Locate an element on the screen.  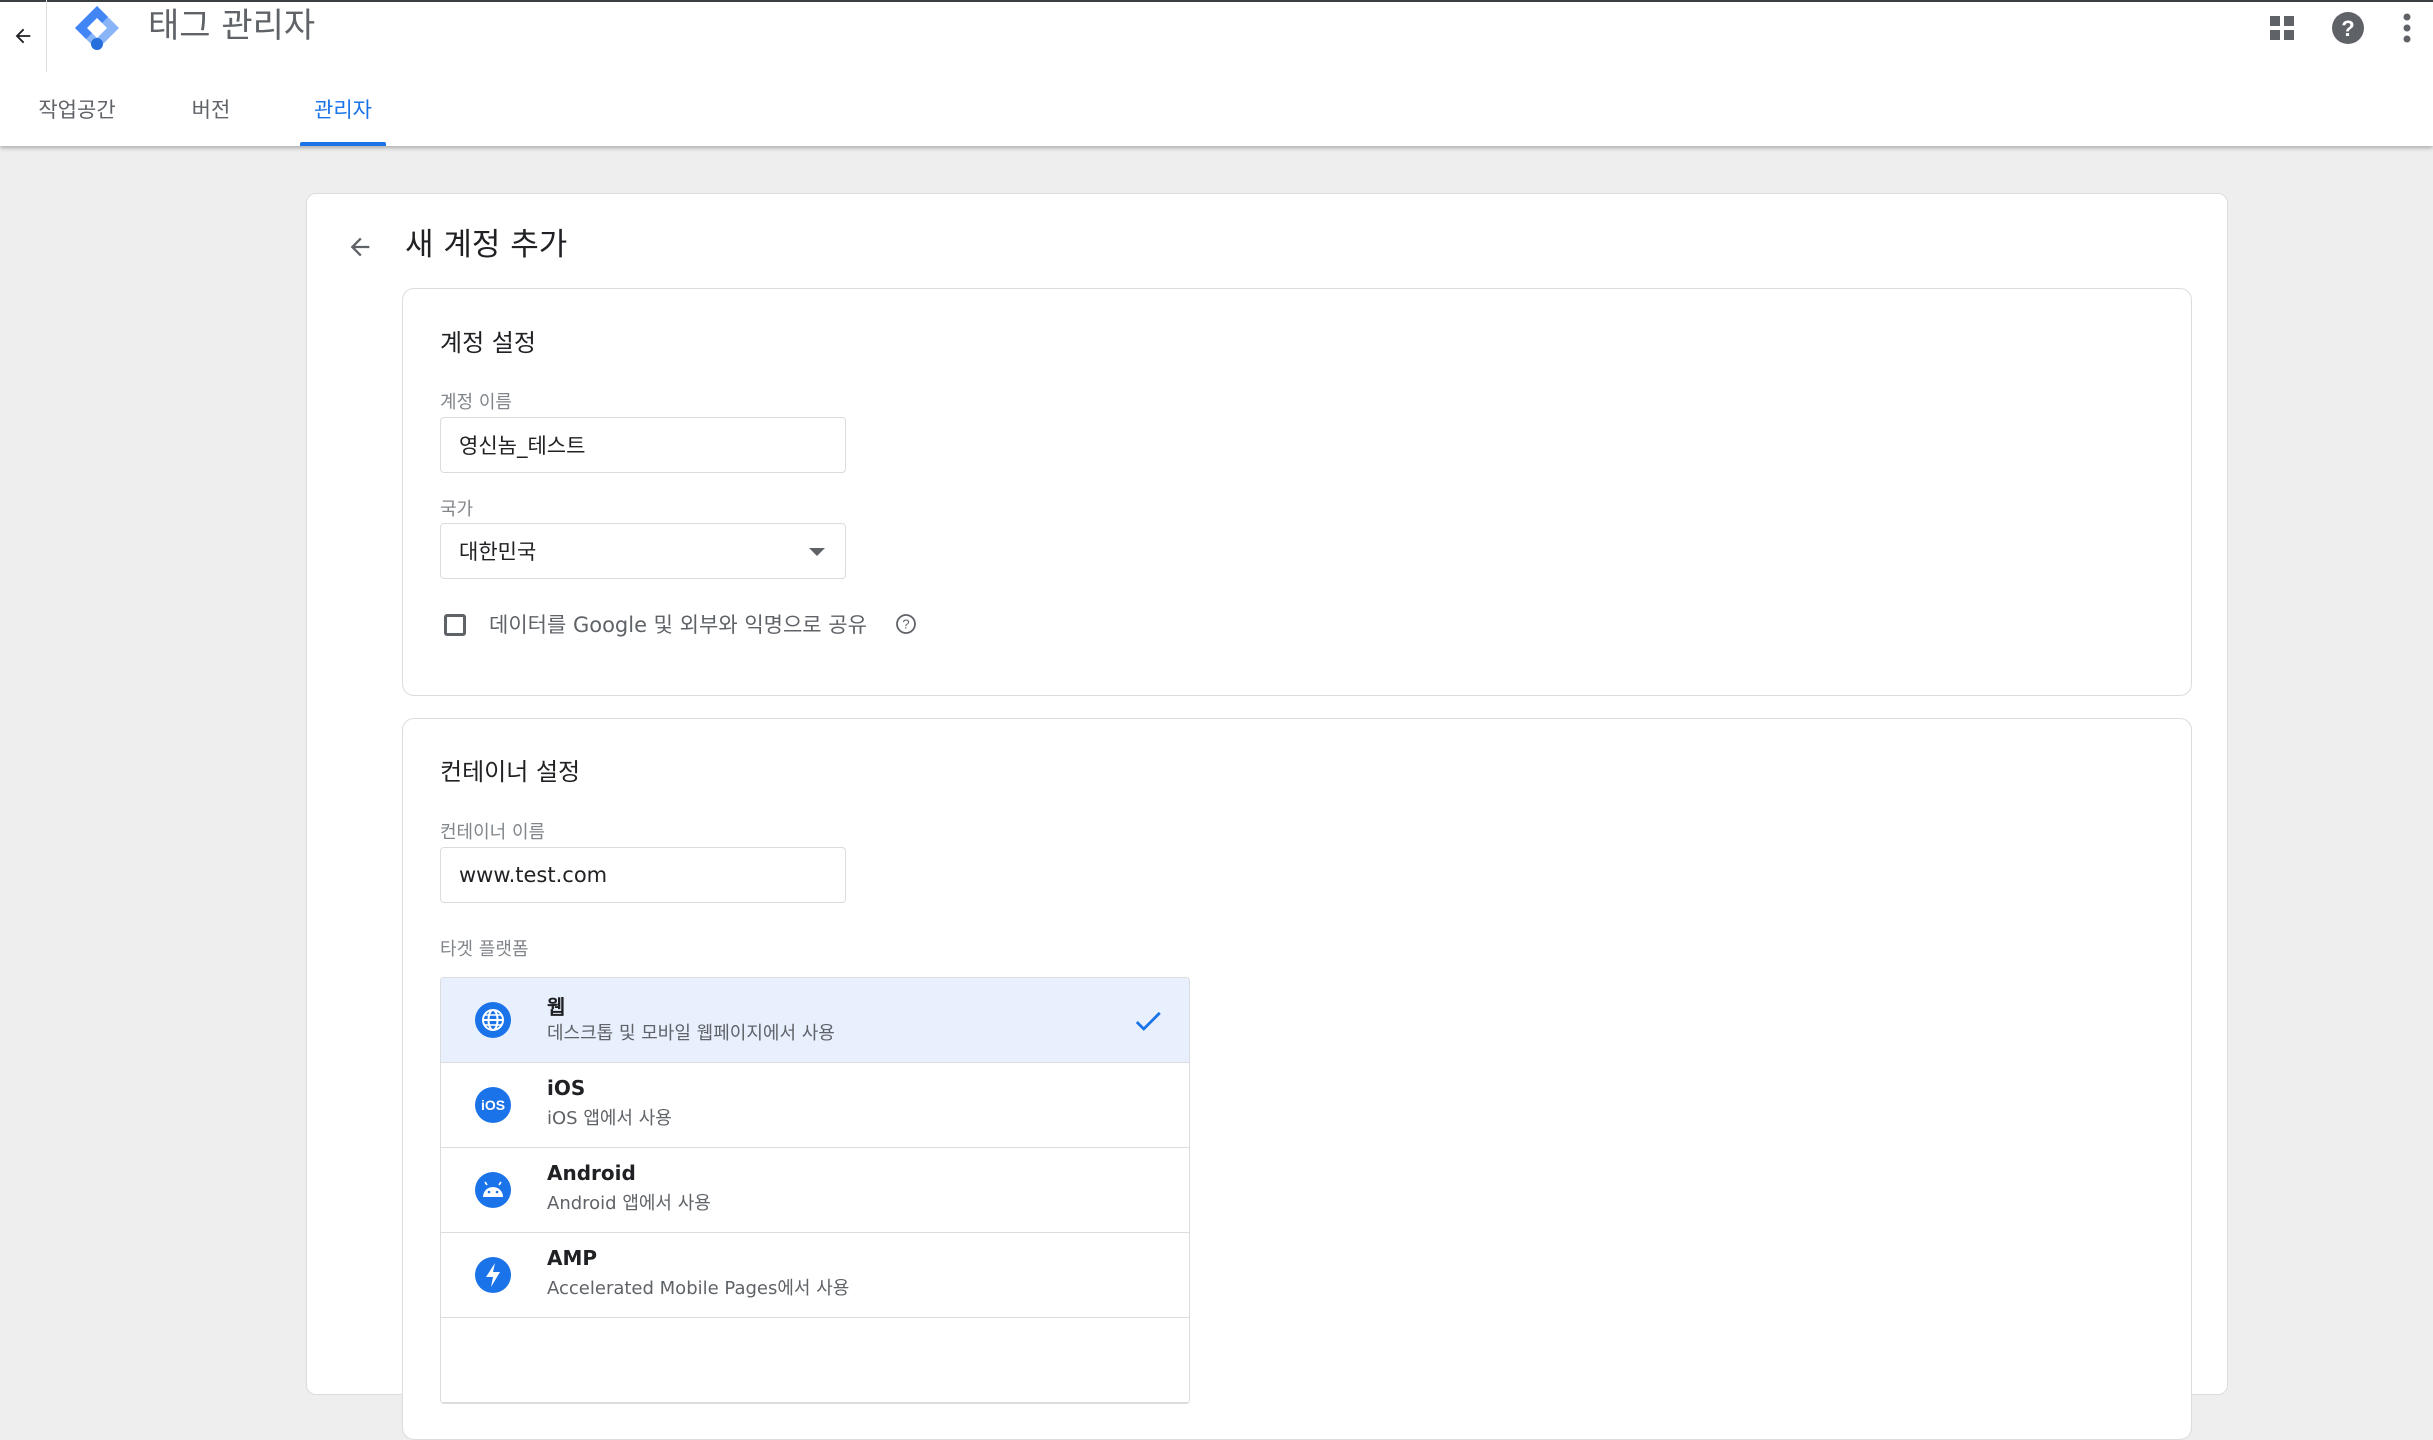
platform-desc: Accelerated Mobile Pages에서 사용 is located at coordinates (698, 1288).